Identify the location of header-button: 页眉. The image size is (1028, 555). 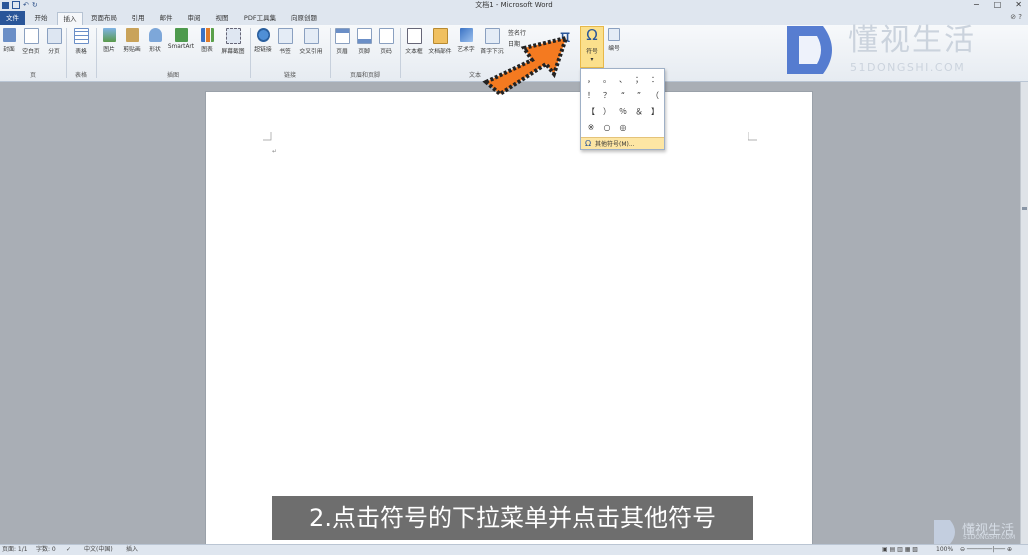
(342, 48).